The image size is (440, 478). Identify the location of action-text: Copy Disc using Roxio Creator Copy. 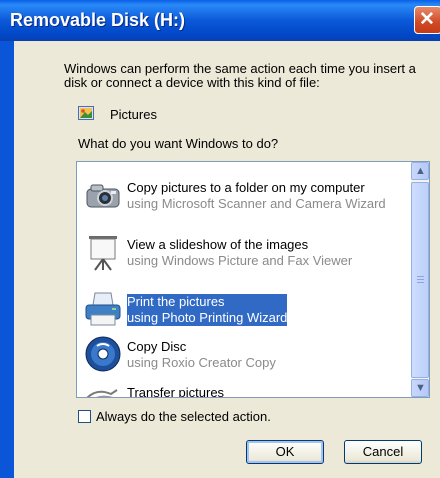
(201, 355).